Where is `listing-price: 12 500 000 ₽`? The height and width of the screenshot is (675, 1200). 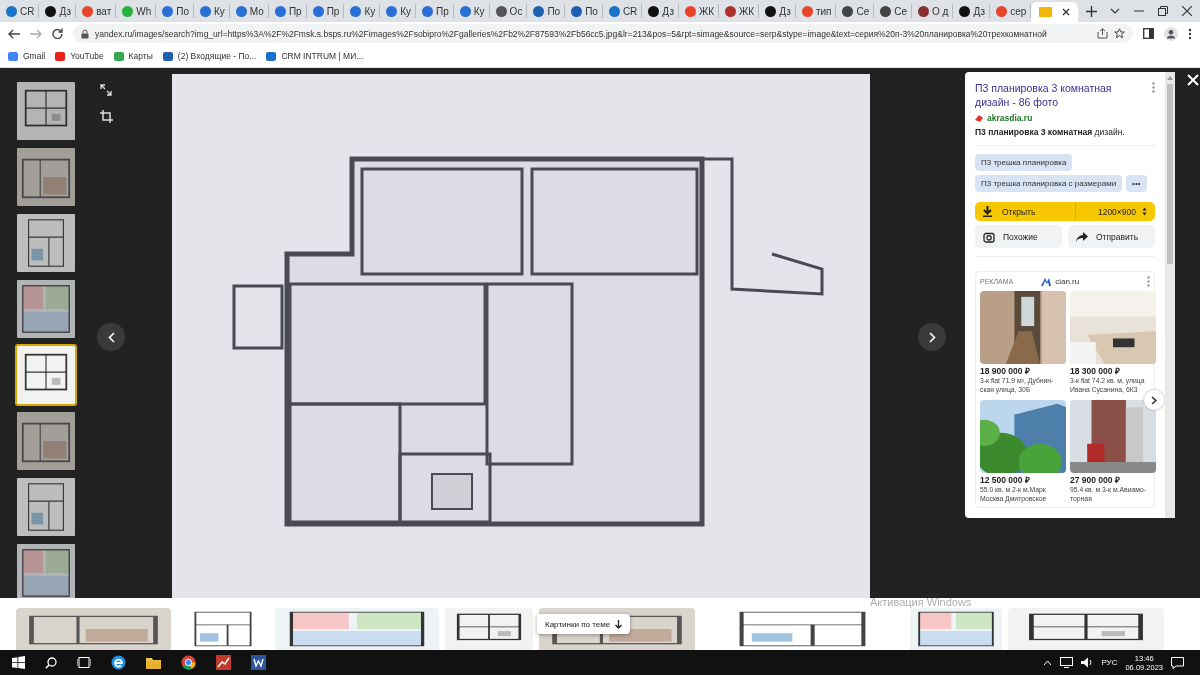 listing-price: 12 500 000 ₽ is located at coordinates (1005, 480).